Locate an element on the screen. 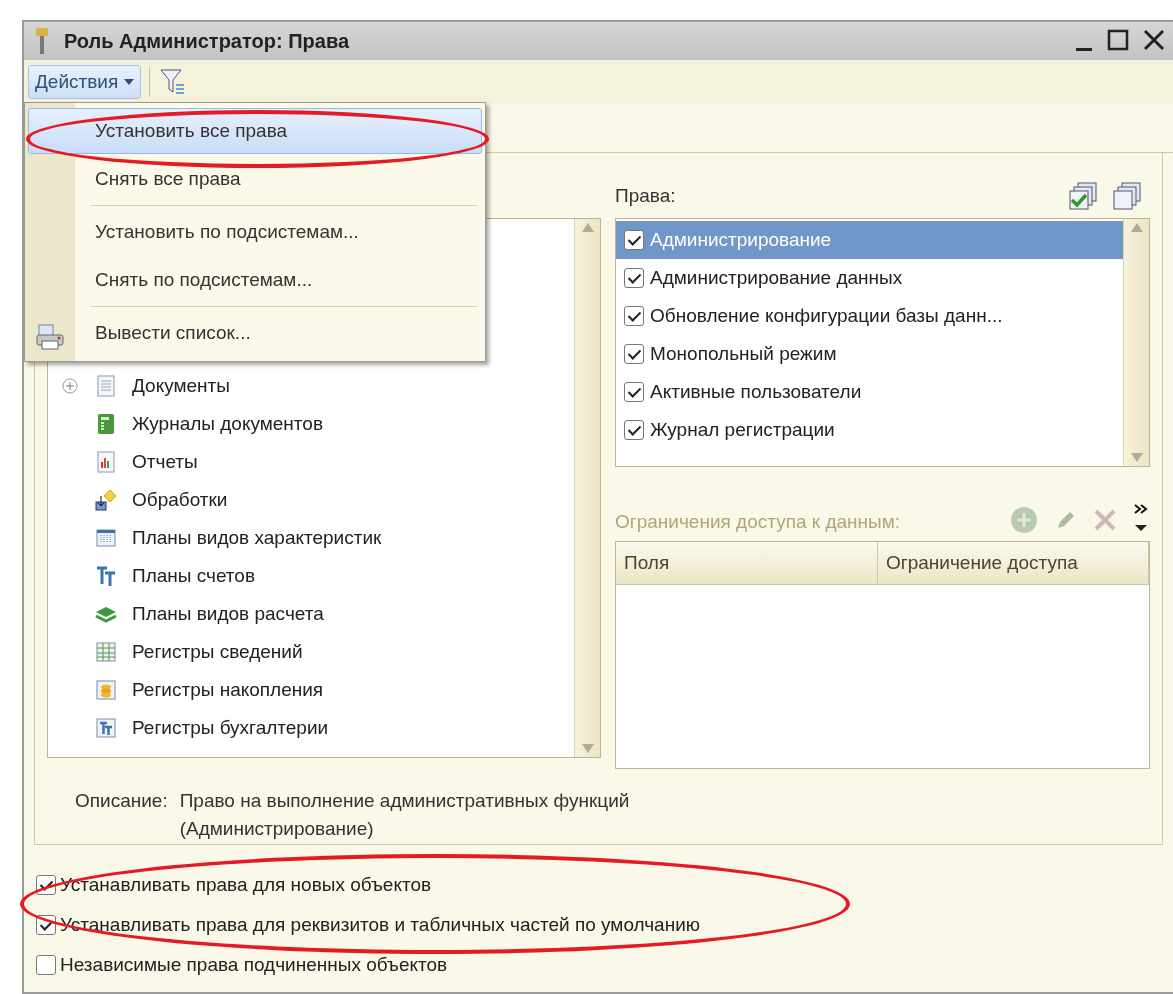  actions-button: Действия is located at coordinates (85, 82).